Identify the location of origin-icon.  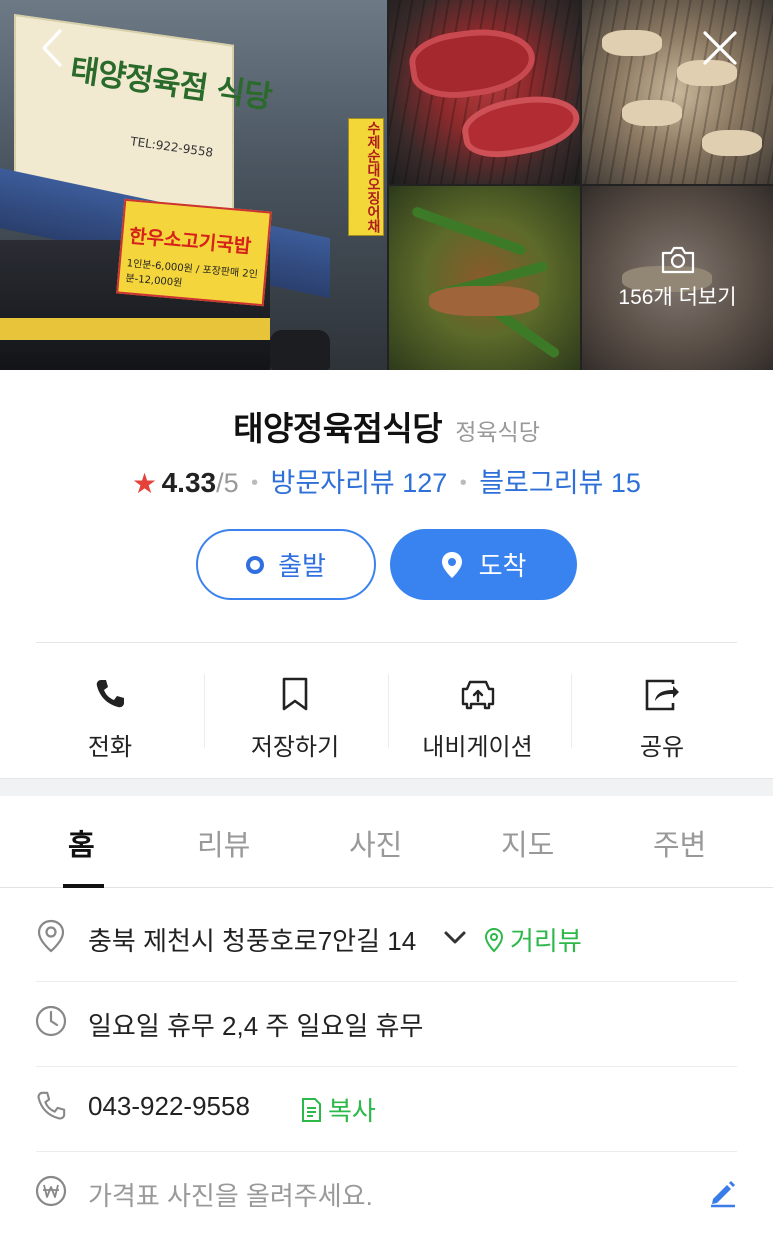
(255, 564).